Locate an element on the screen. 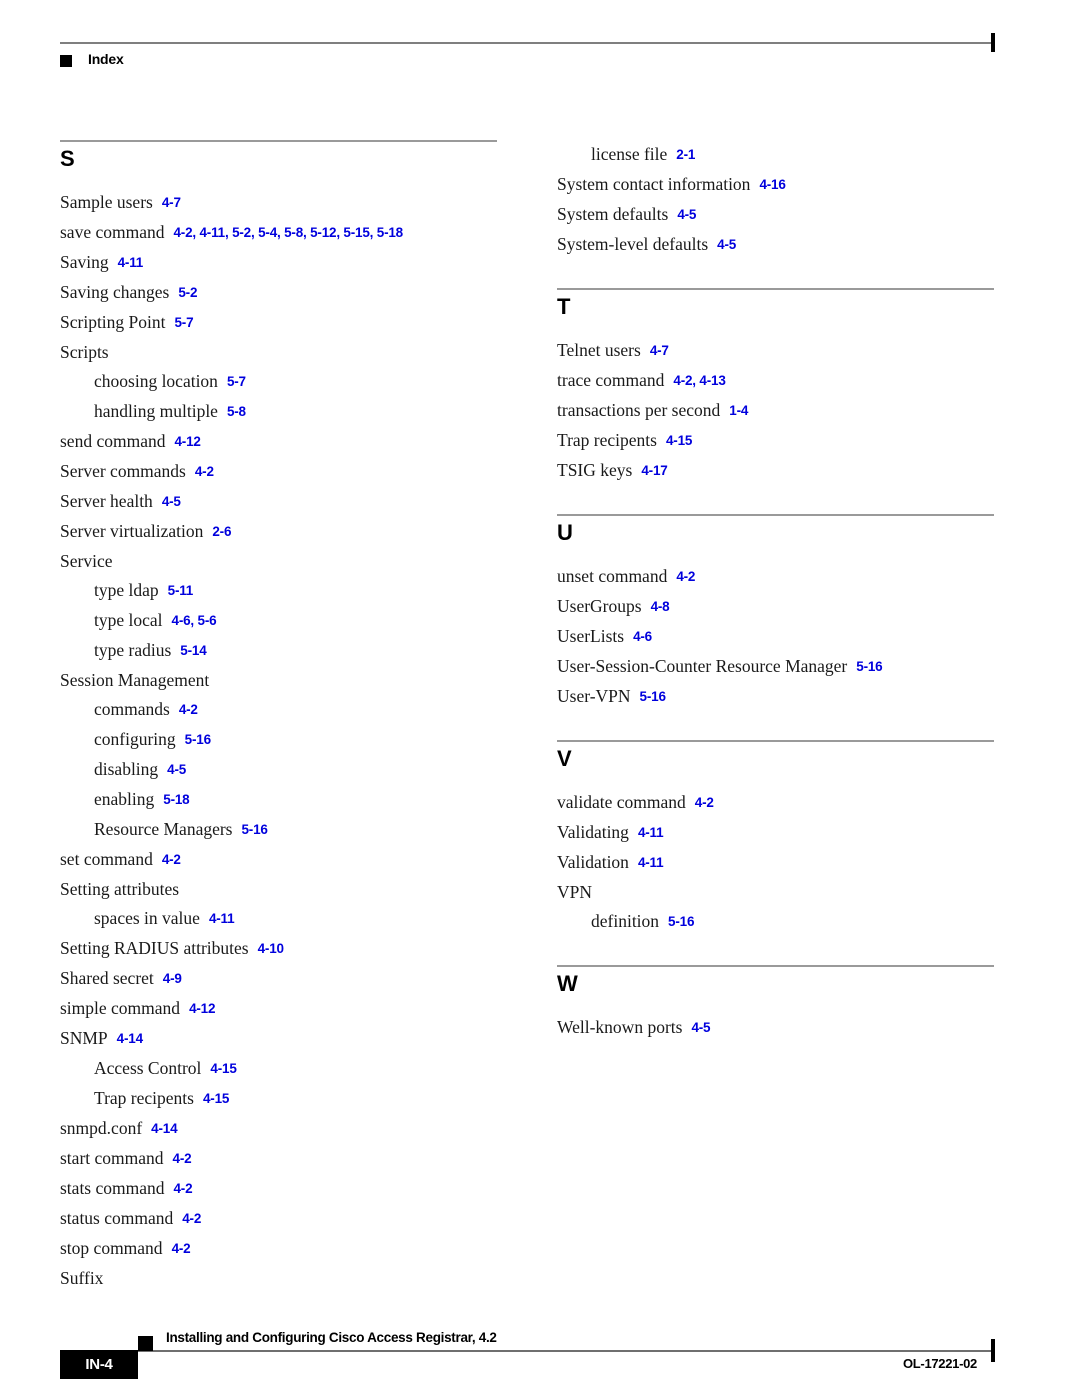  index-entry-term: choosing location is located at coordinates (156, 381).